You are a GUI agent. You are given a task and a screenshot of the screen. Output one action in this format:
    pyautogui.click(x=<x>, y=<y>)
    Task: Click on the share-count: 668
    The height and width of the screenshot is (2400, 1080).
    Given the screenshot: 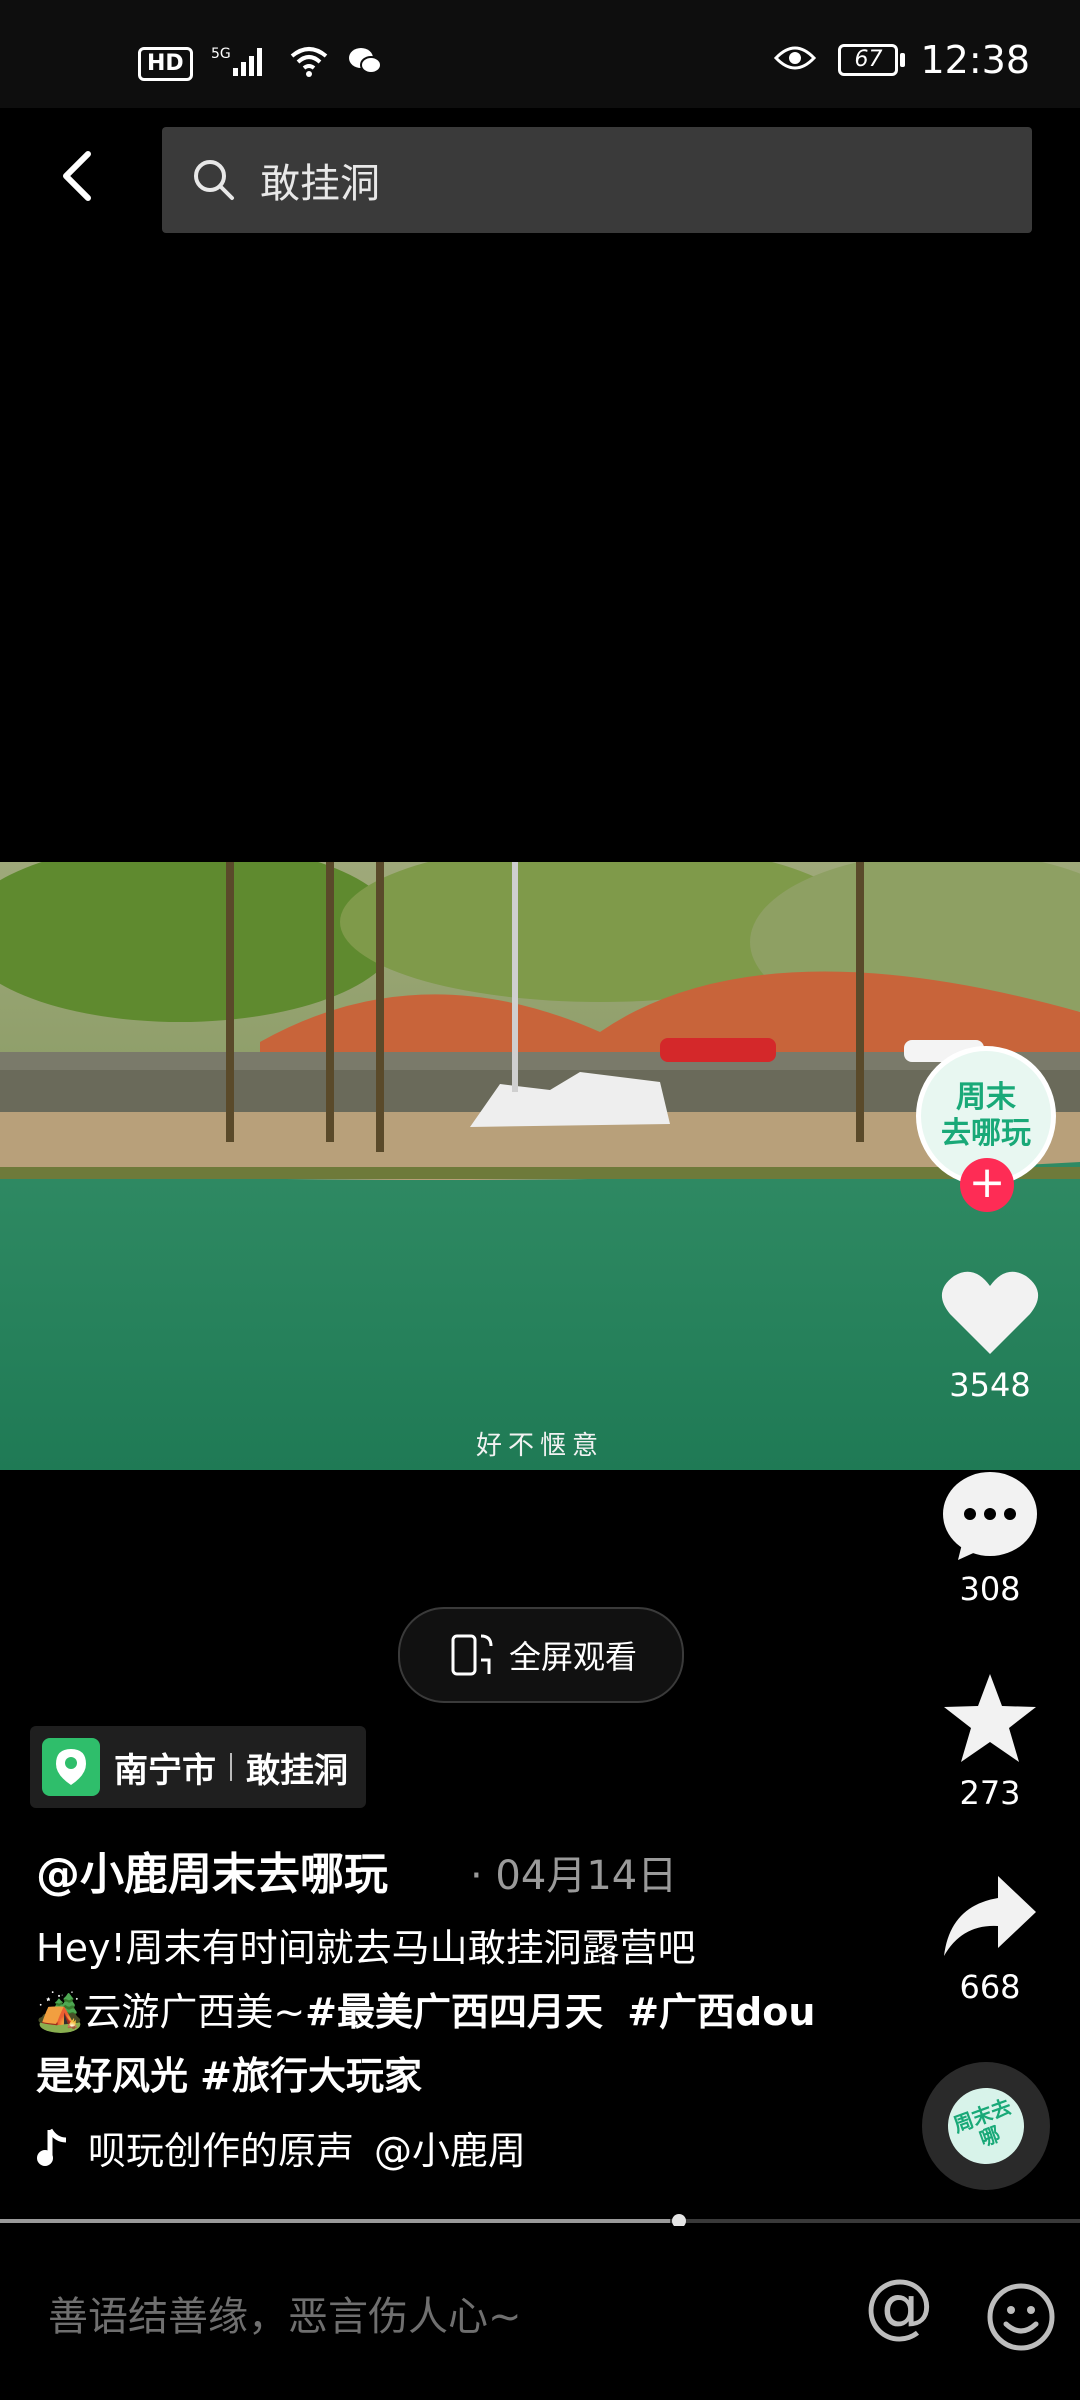 What is the action you would take?
    pyautogui.click(x=990, y=1987)
    